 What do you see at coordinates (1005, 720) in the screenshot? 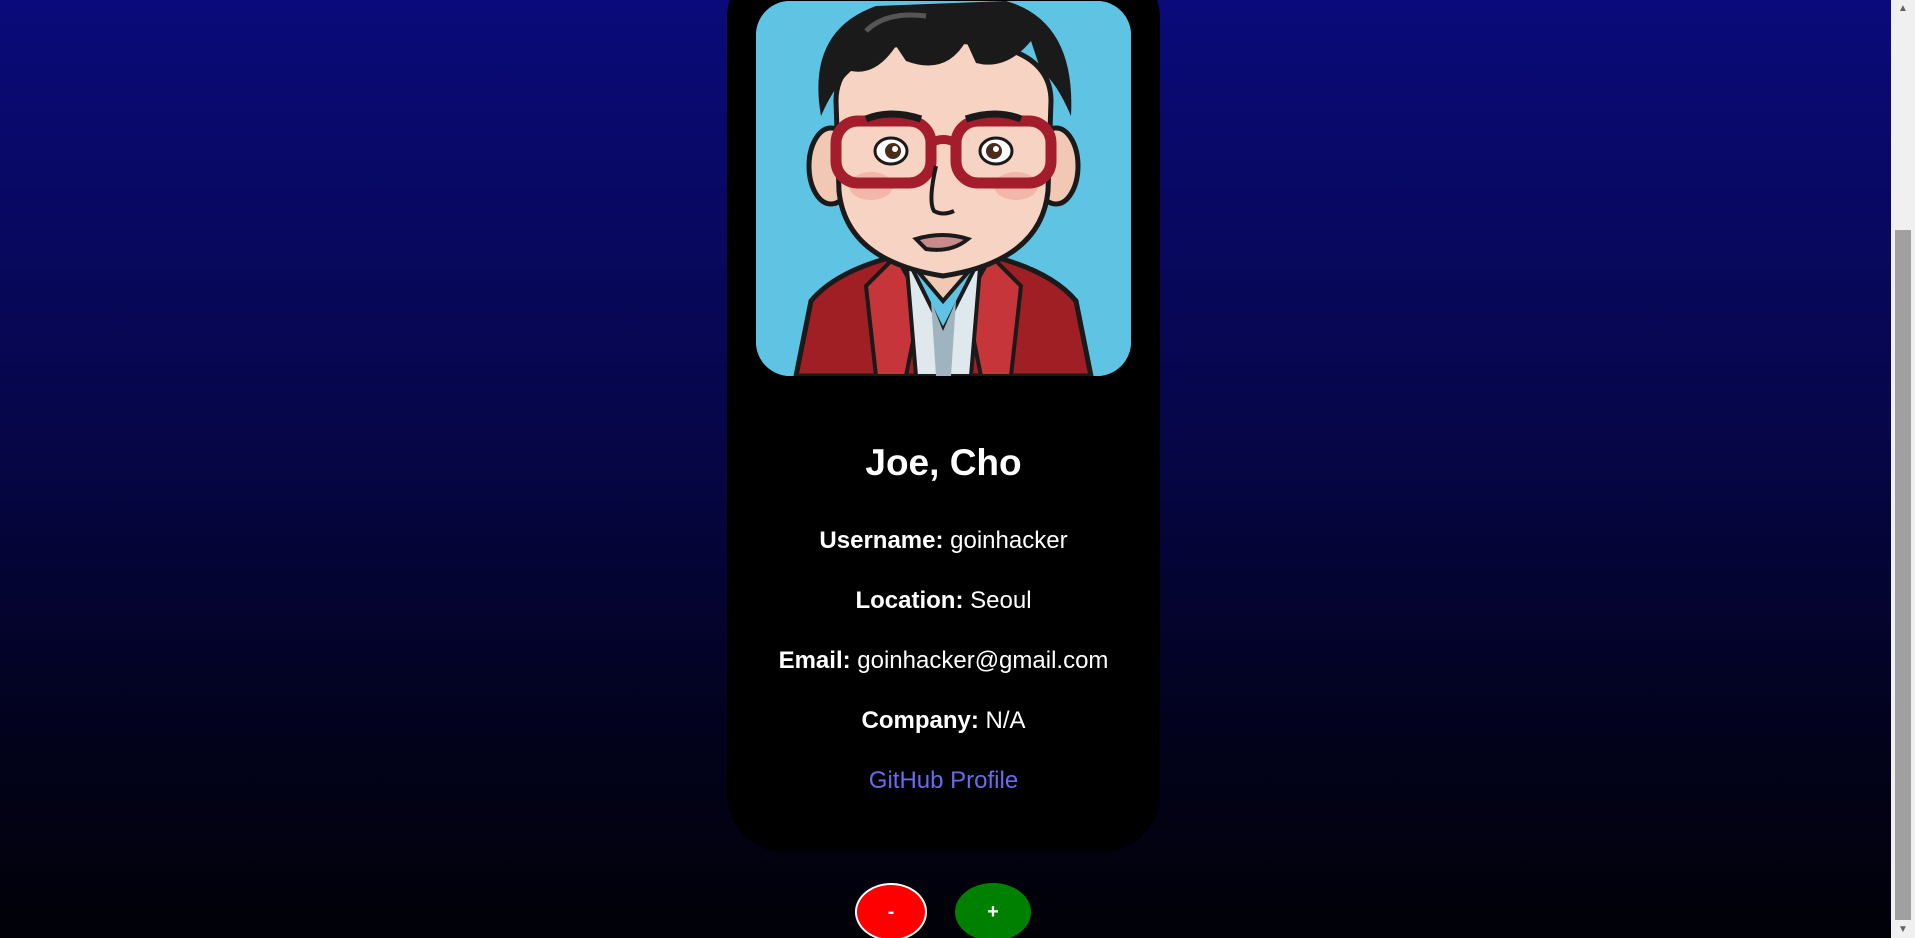
I see `company-value: N/A` at bounding box center [1005, 720].